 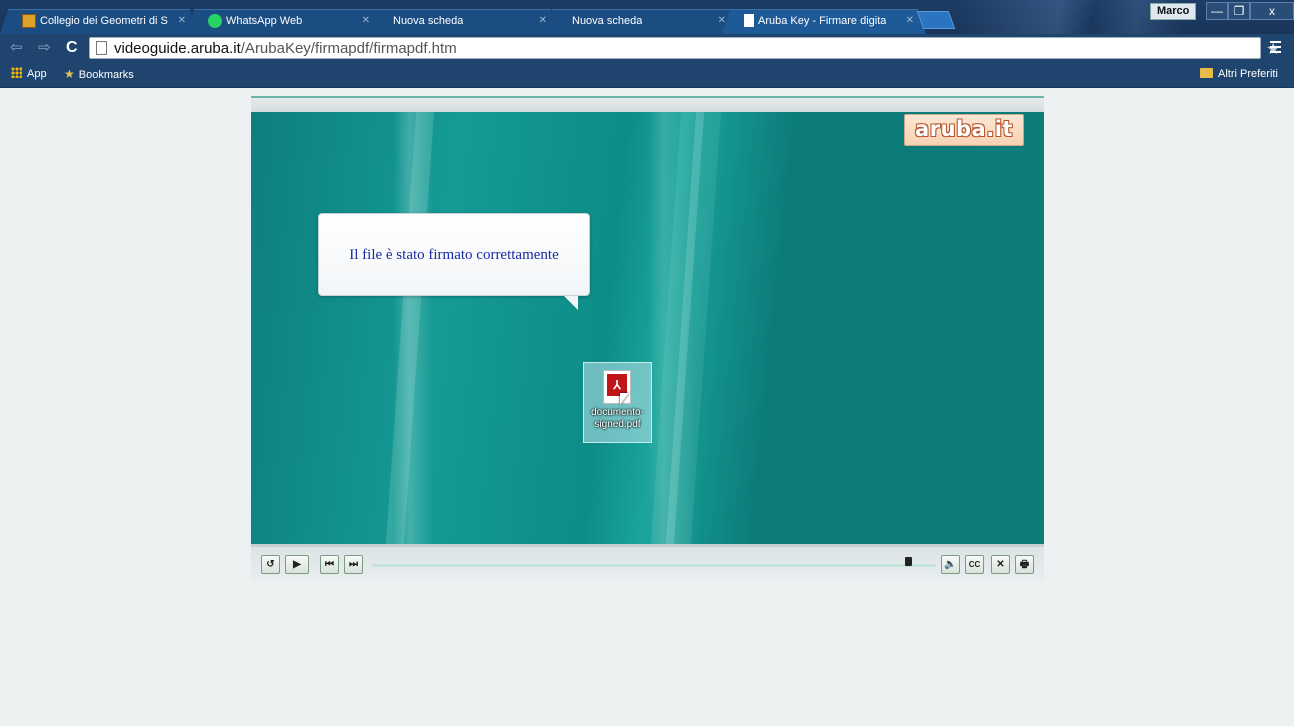 I want to click on bookmarks-folder: ★ Bookmarks, so click(x=99, y=75).